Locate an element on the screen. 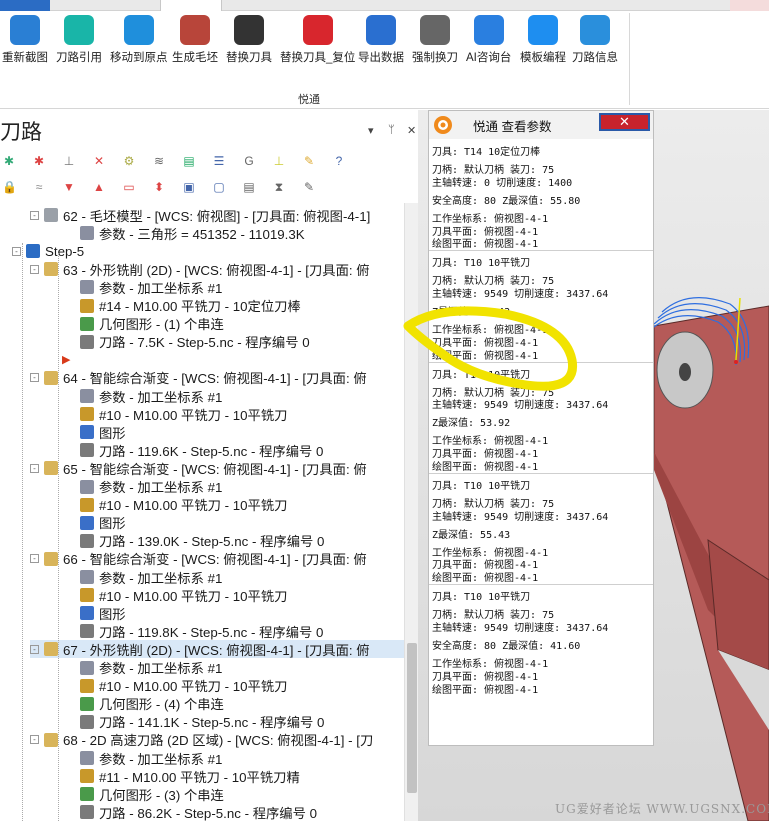 This screenshot has width=769, height=821. toolbar-2-button-icon: ⬍ is located at coordinates (159, 187).